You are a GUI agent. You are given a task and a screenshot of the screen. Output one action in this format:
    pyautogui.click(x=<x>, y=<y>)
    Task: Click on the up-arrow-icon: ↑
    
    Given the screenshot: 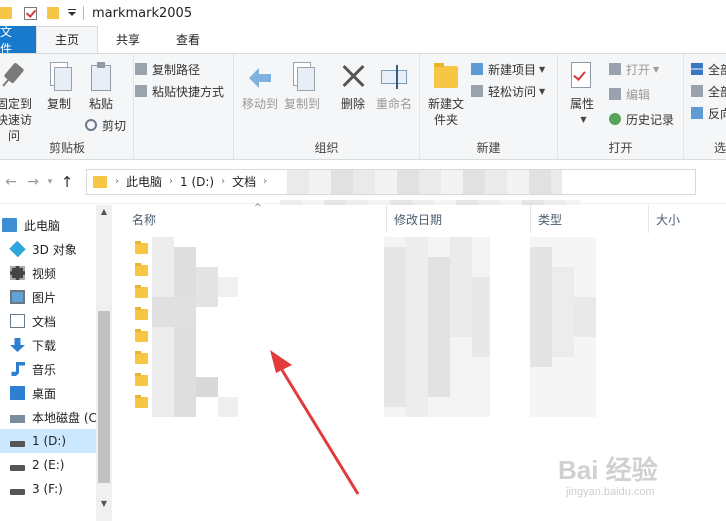 What is the action you would take?
    pyautogui.click(x=67, y=182)
    